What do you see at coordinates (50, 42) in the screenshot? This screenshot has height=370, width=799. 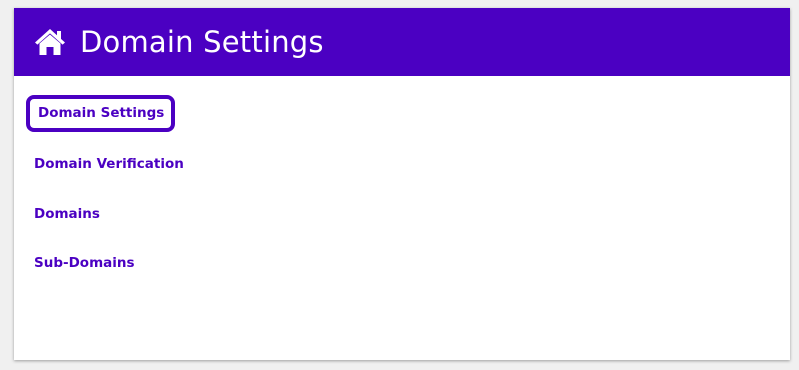 I see `home-icon` at bounding box center [50, 42].